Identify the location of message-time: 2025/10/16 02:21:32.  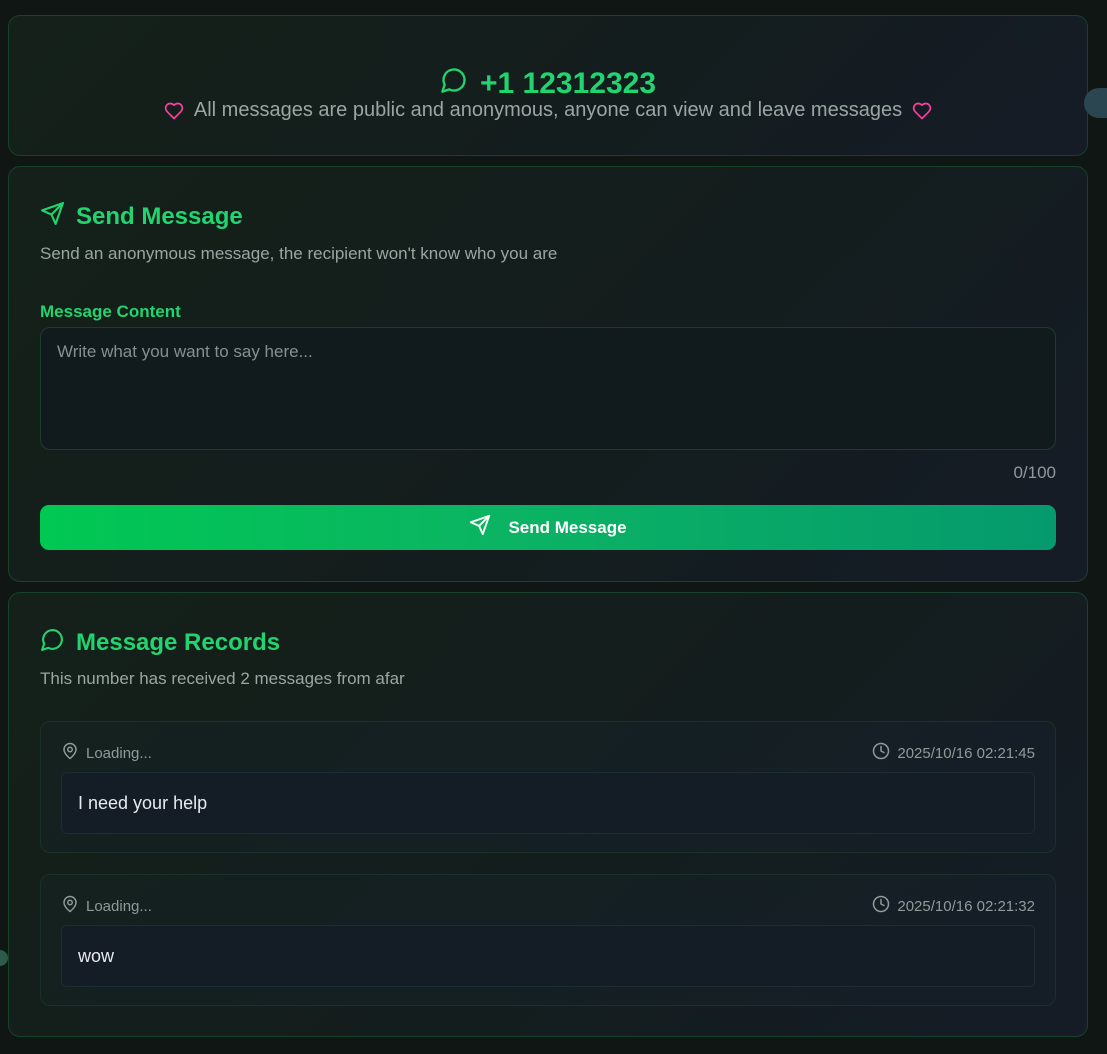
(953, 906).